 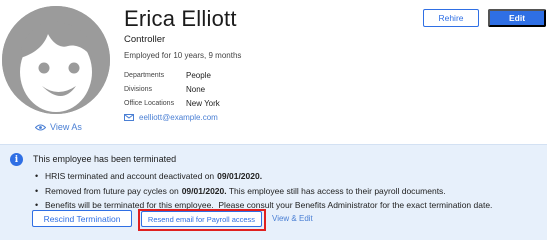 I want to click on view-as-link: View As, so click(x=58, y=127).